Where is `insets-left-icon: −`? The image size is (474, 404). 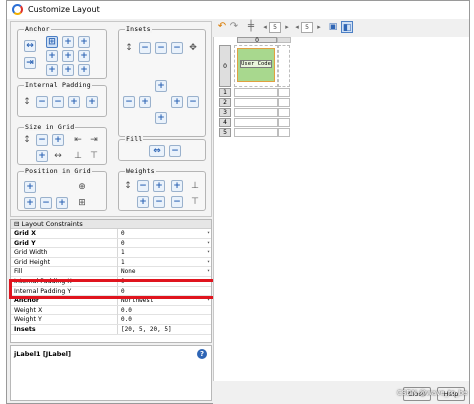 insets-left-icon: − is located at coordinates (145, 48).